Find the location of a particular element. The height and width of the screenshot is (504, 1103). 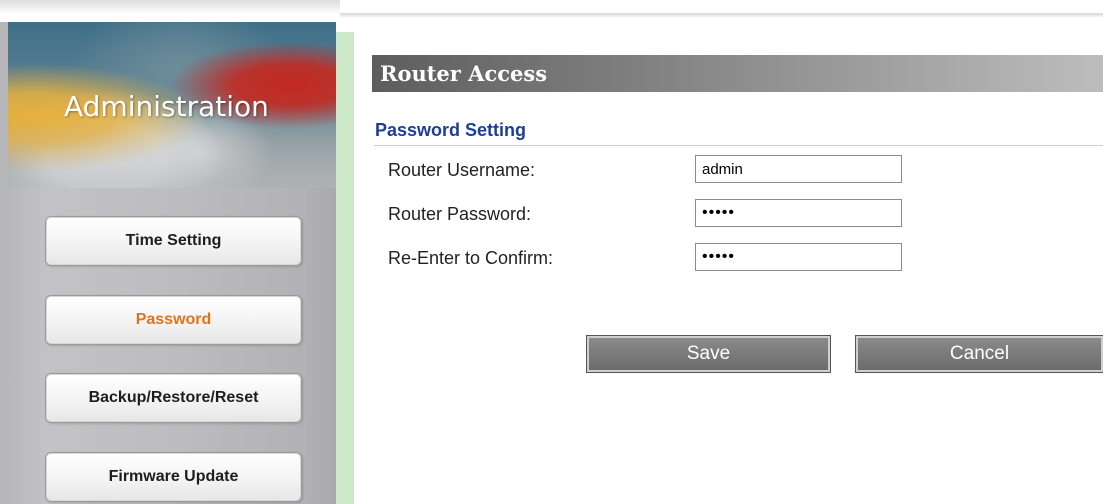

username-label: Router Username: is located at coordinates (462, 170).